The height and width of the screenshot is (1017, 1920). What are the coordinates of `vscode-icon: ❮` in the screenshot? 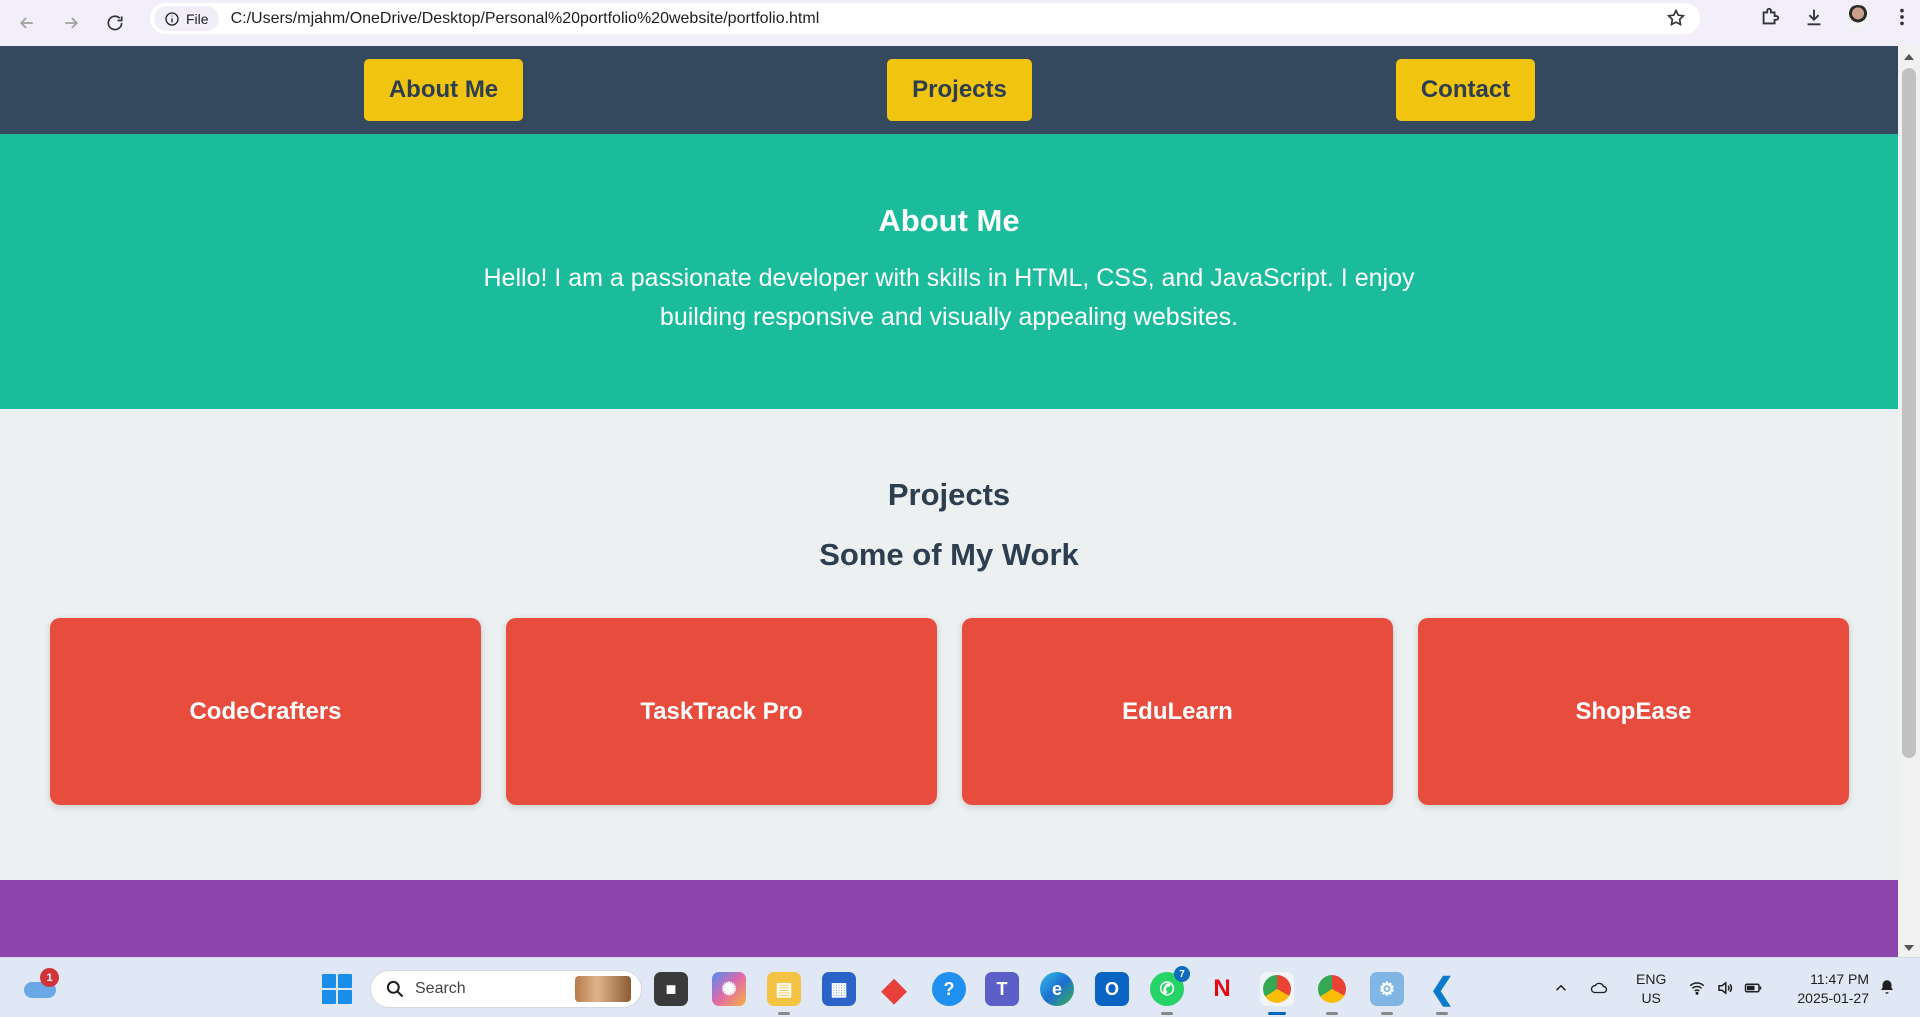 It's located at (1442, 989).